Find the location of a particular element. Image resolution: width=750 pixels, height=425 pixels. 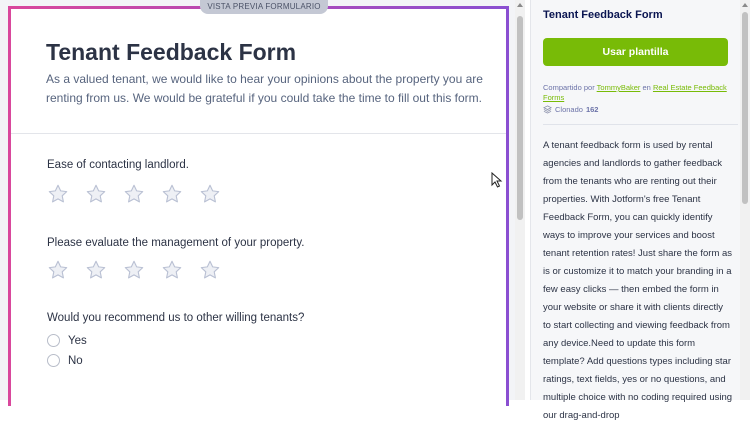

use-template-button: Usar plantilla is located at coordinates (635, 52).